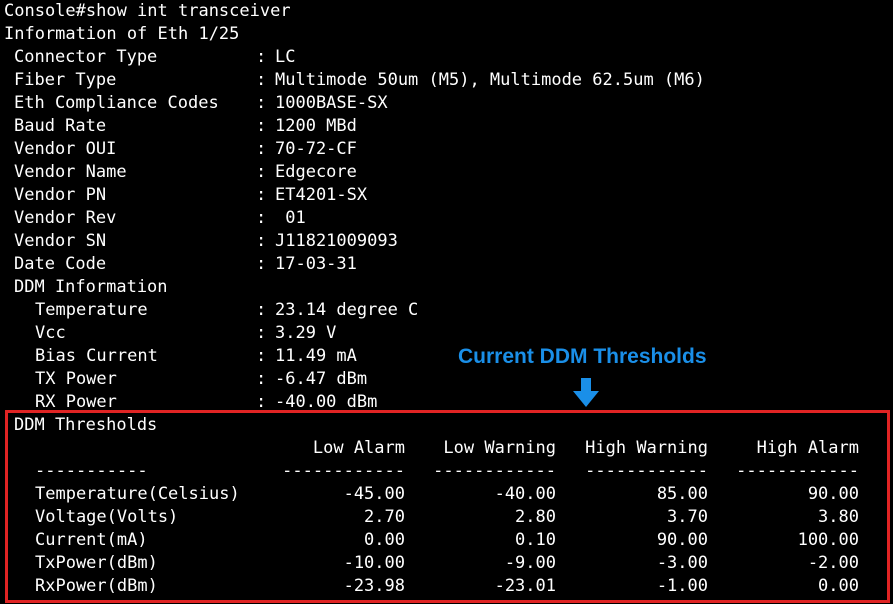 This screenshot has height=604, width=893. I want to click on field-value: 70-72-CF, so click(316, 149).